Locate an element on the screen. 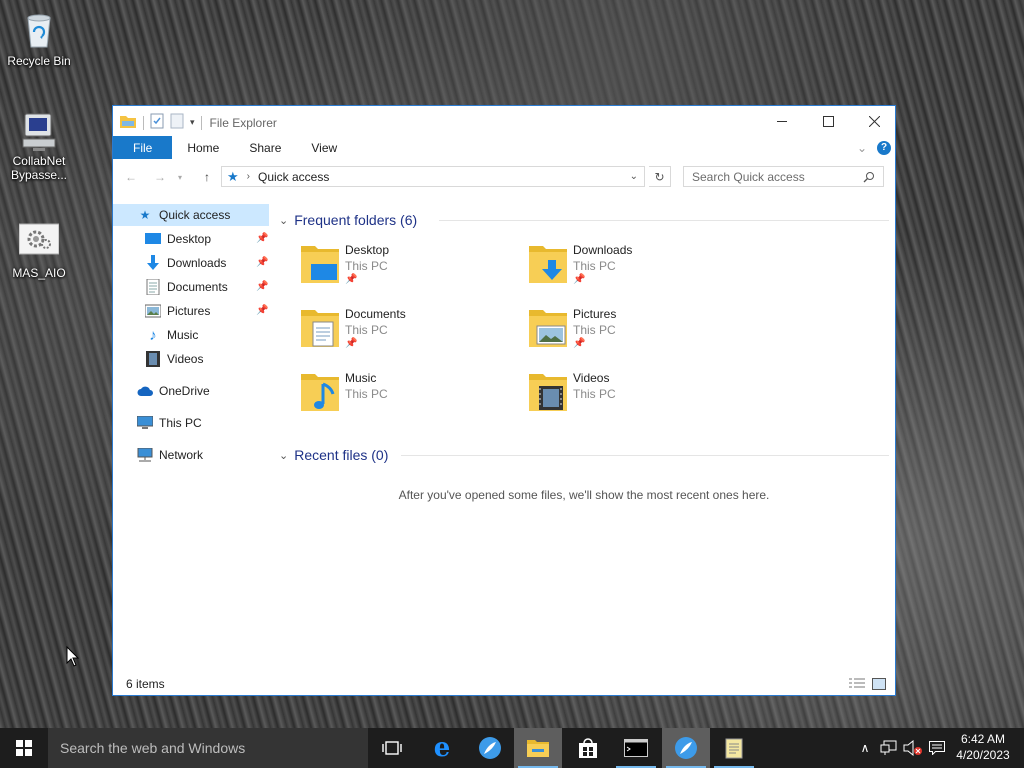  network-tray-button is located at coordinates (889, 748).